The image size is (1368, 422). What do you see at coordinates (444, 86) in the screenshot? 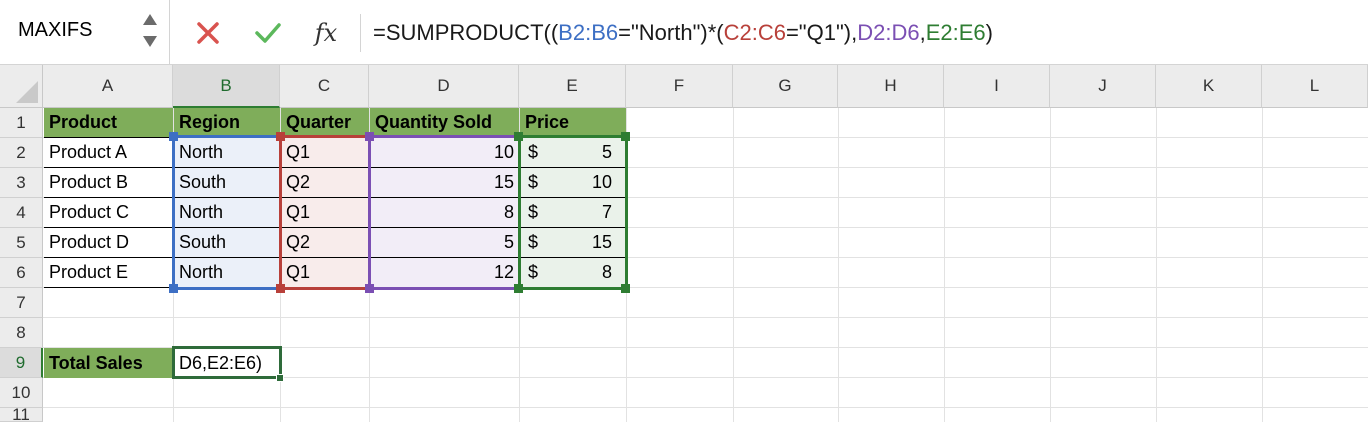
I see `column-header-d: D` at bounding box center [444, 86].